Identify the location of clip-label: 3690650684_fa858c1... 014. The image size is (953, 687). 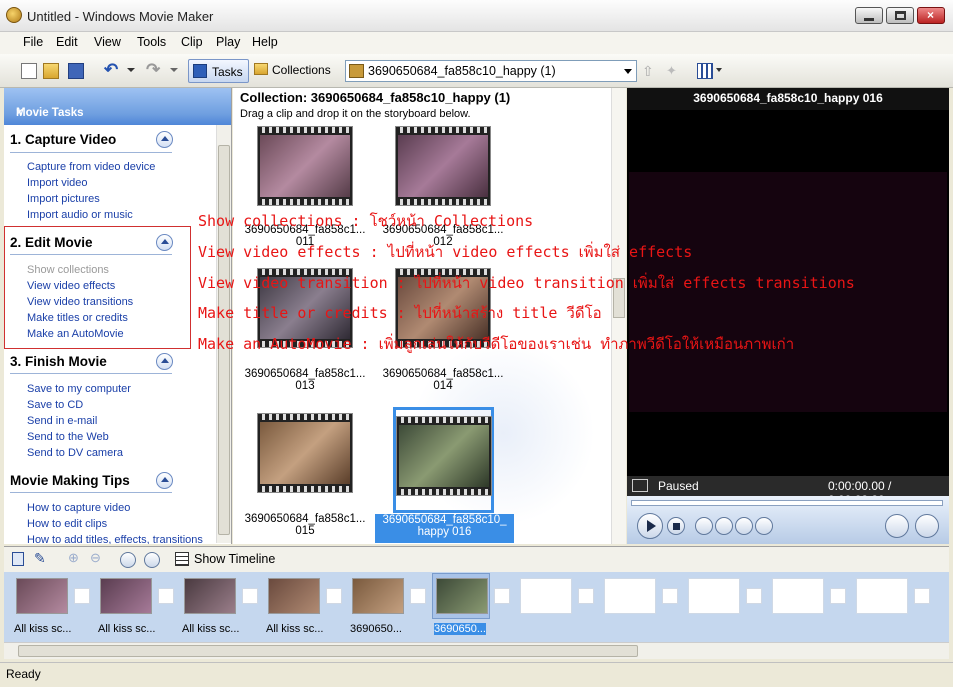
(443, 380).